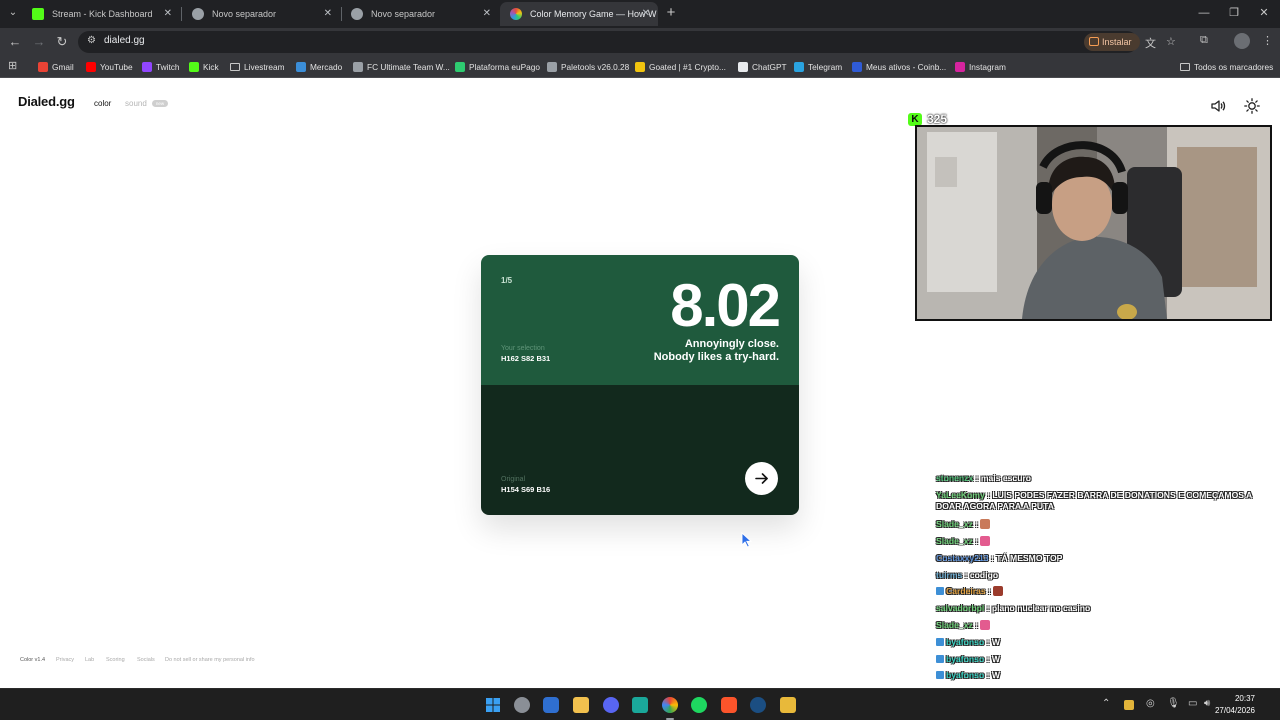 This screenshot has height=720, width=1280. Describe the element at coordinates (1038, 608) in the screenshot. I see `chat-text: : plano nuclear no casino` at that location.